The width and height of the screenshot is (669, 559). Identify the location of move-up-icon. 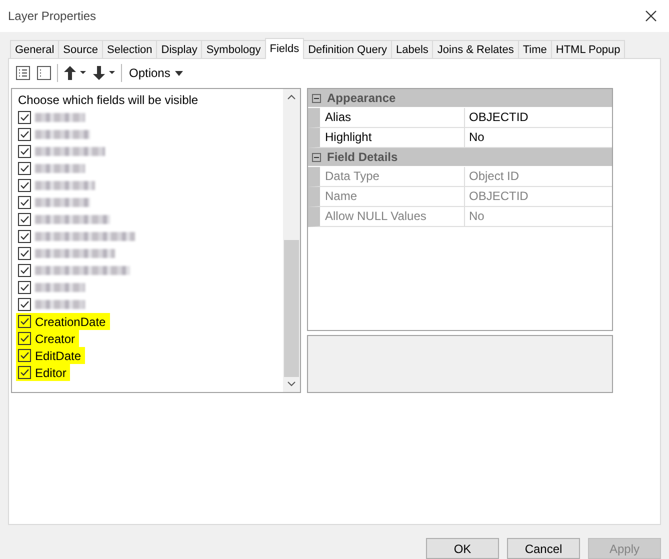
(75, 73).